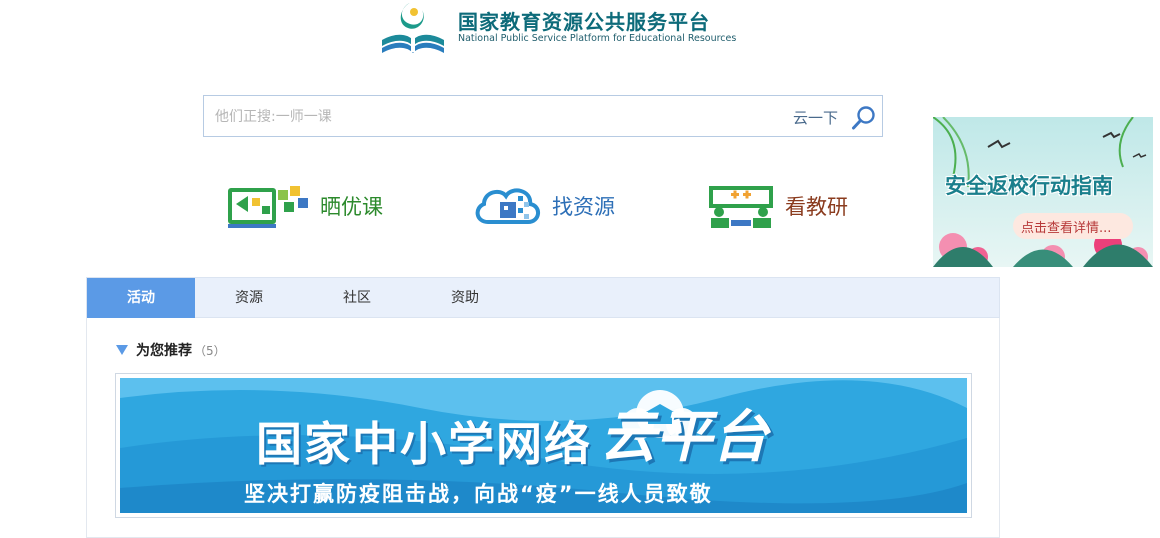  Describe the element at coordinates (357, 298) in the screenshot. I see `tab-community: 社区` at that location.